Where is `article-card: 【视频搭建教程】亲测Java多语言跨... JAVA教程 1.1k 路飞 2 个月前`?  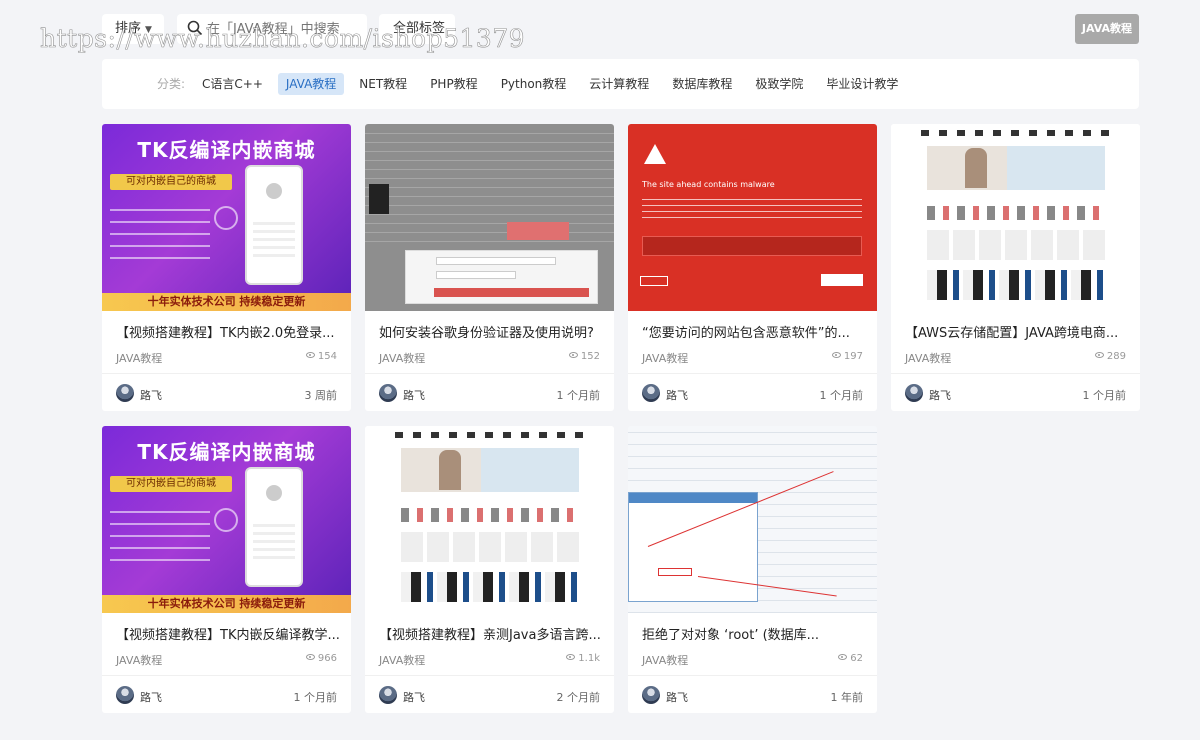
article-card: 【视频搭建教程】亲测Java多语言跨... JAVA教程 1.1k 路飞 2 个月前 is located at coordinates (489, 569).